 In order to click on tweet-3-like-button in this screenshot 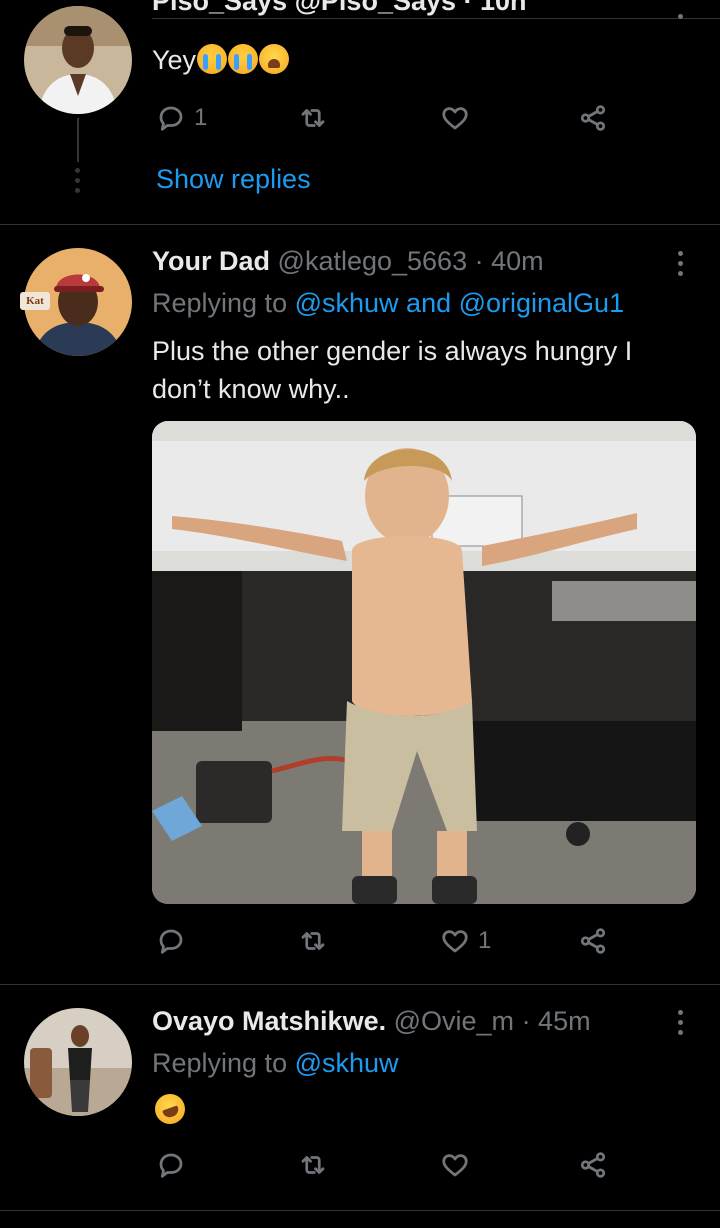, I will do `click(455, 1165)`.